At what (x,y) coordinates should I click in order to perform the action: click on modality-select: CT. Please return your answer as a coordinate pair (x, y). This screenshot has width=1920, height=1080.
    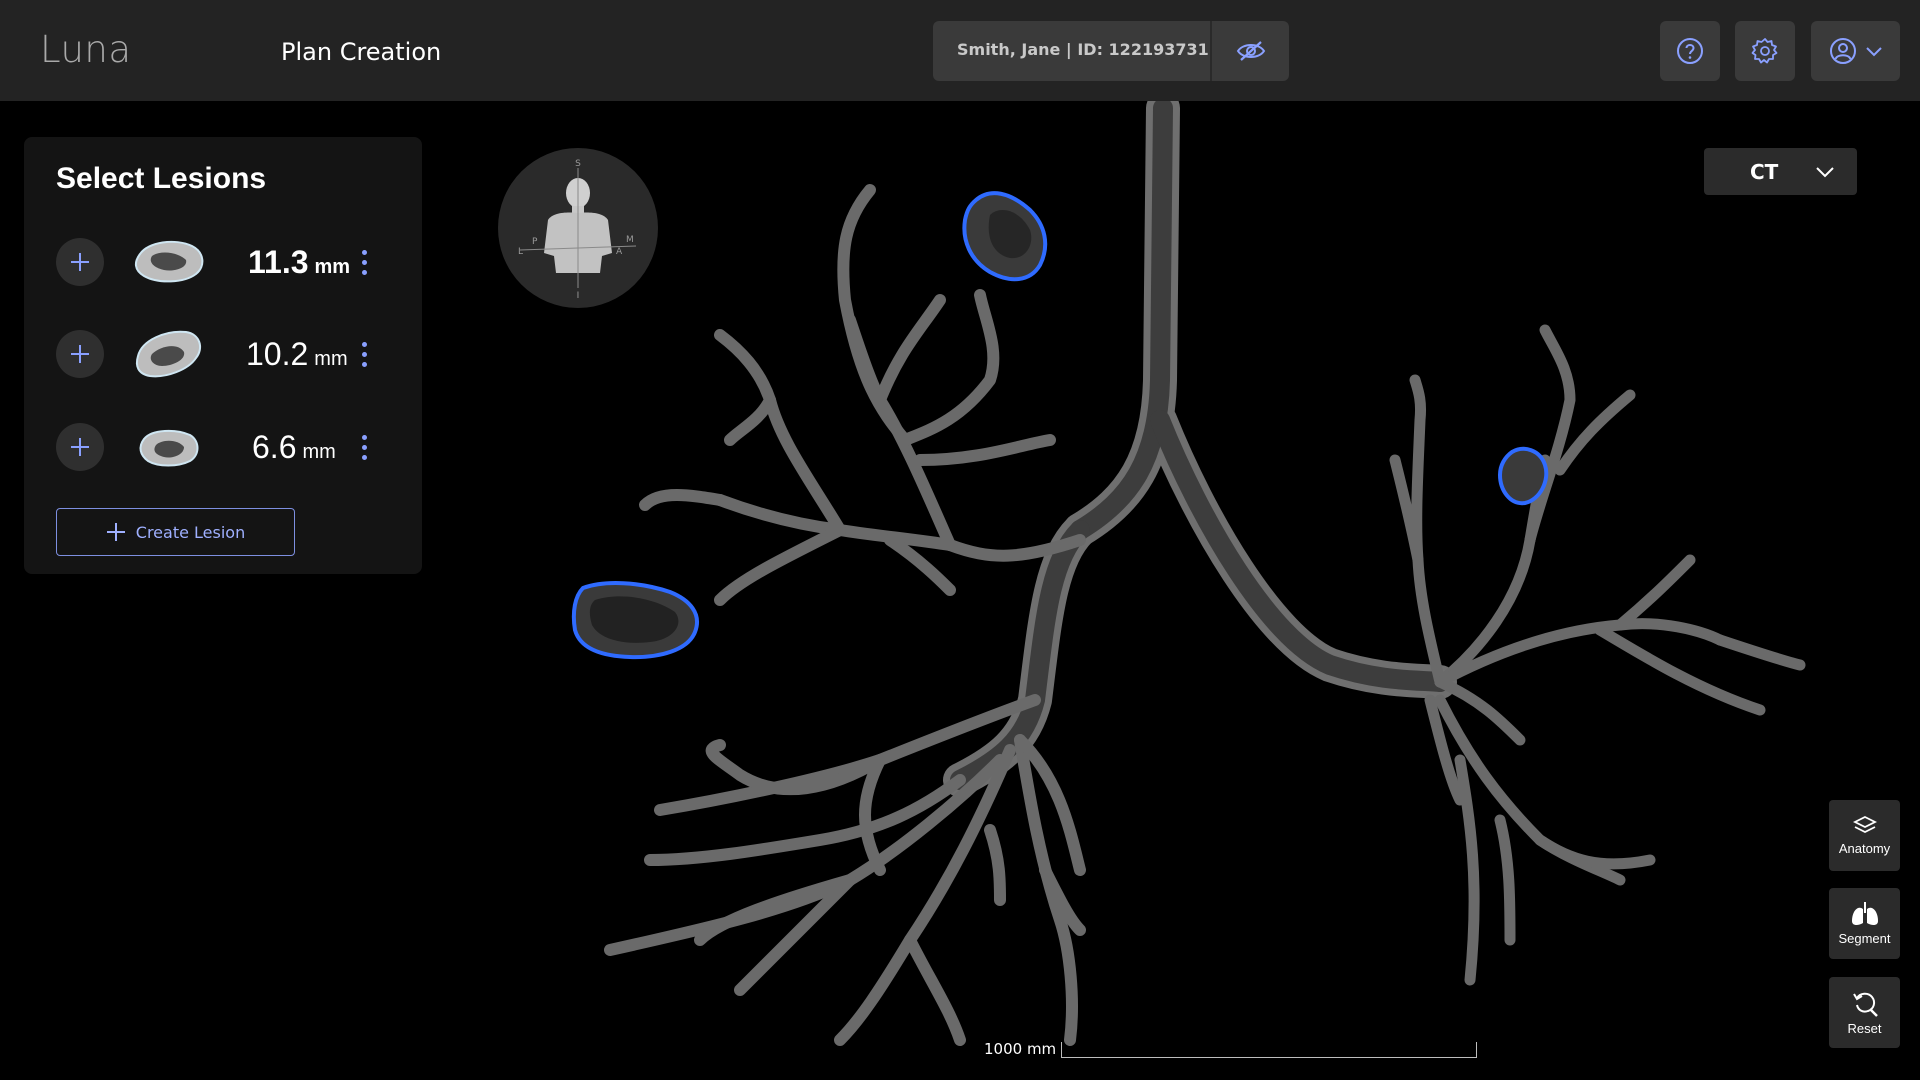
    Looking at the image, I should click on (1780, 171).